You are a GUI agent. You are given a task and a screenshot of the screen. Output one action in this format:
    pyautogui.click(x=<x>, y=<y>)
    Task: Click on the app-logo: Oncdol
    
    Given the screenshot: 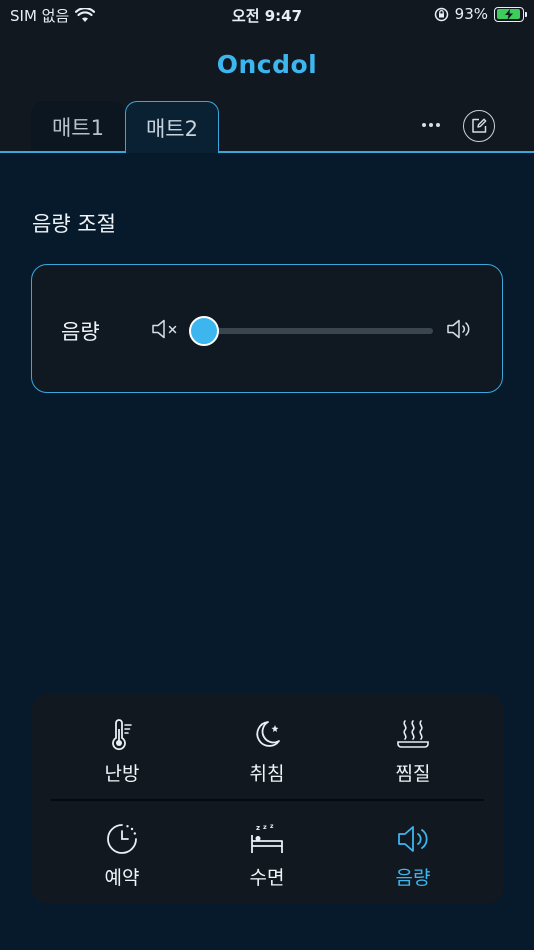 What is the action you would take?
    pyautogui.click(x=267, y=64)
    